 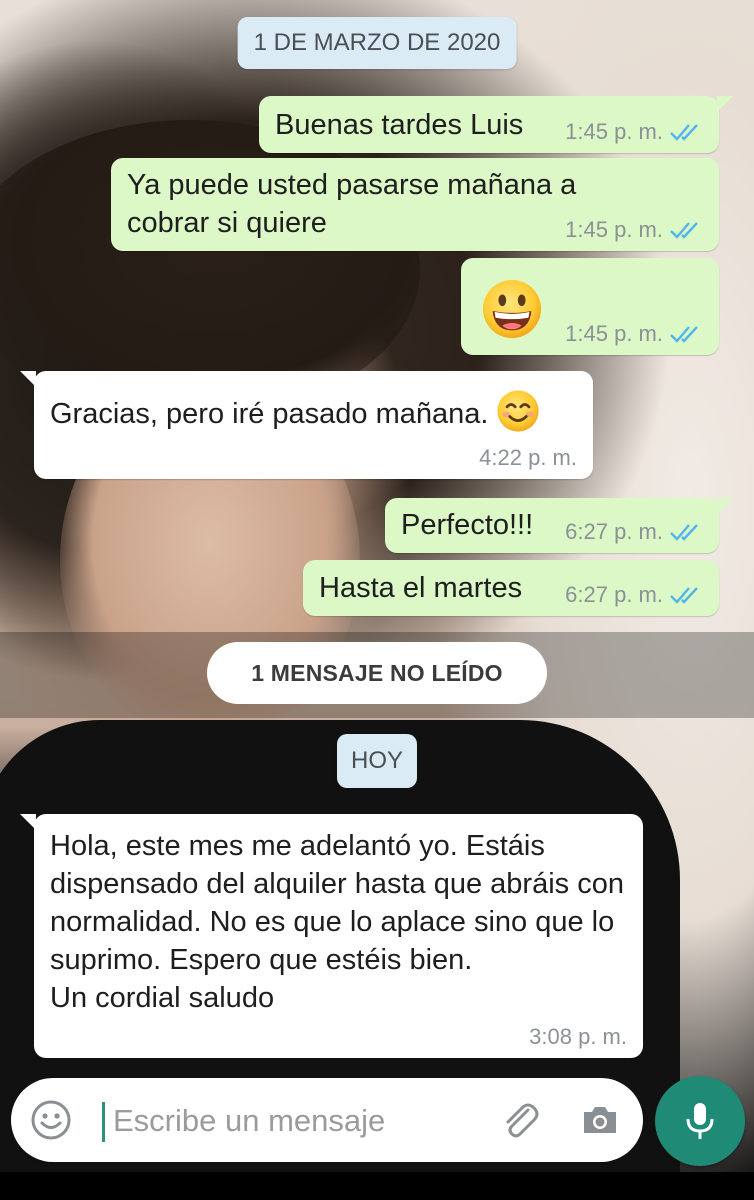 I want to click on message-time: 4:22 p. m., so click(x=528, y=457).